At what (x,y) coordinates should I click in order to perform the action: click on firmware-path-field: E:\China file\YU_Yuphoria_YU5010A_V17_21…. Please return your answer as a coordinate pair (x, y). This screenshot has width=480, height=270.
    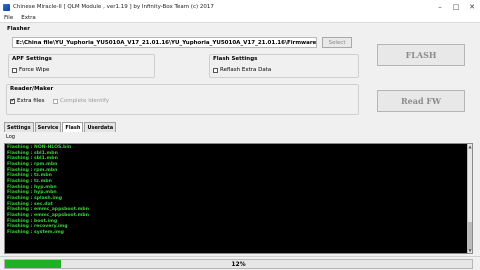
    Looking at the image, I should click on (164, 42).